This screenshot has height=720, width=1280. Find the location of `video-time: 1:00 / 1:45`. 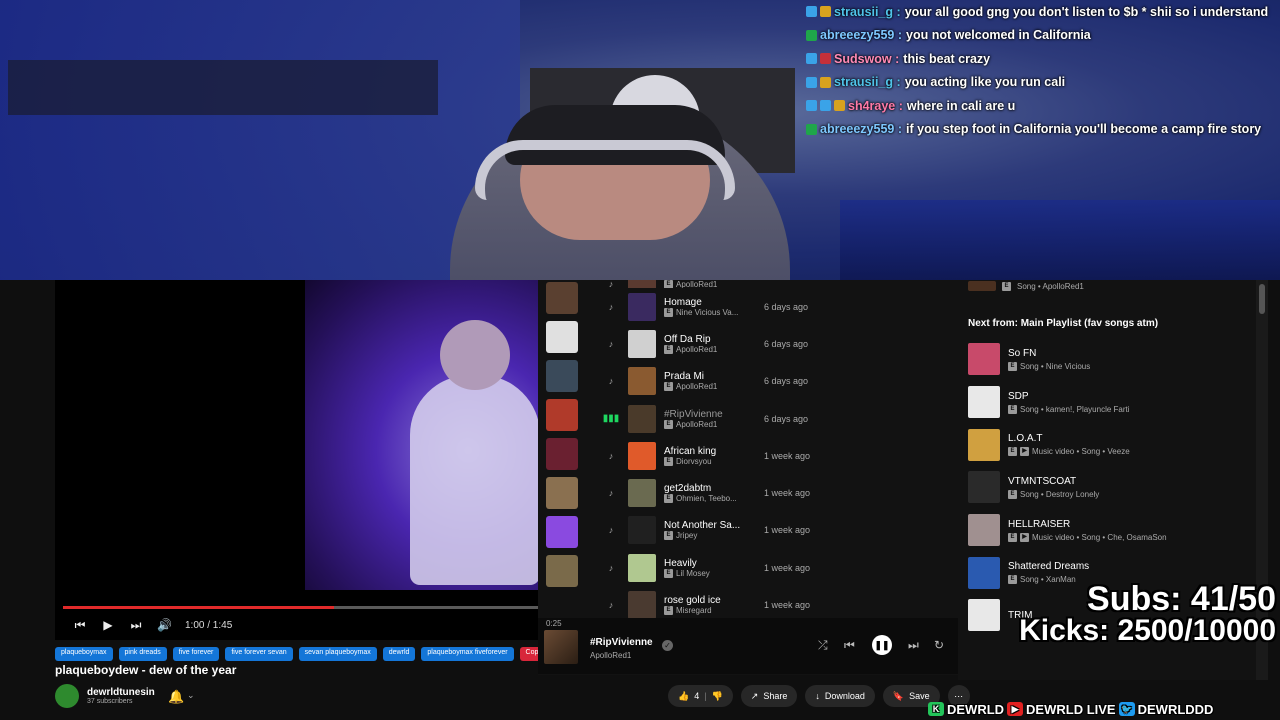

video-time: 1:00 / 1:45 is located at coordinates (209, 625).